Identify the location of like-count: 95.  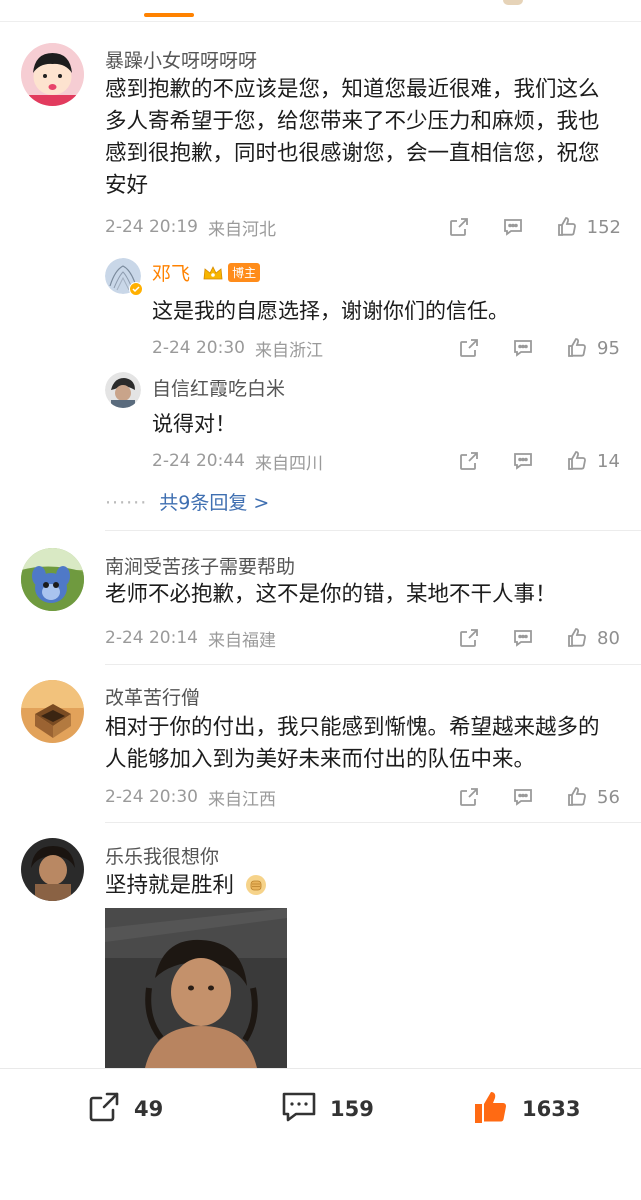
(608, 348).